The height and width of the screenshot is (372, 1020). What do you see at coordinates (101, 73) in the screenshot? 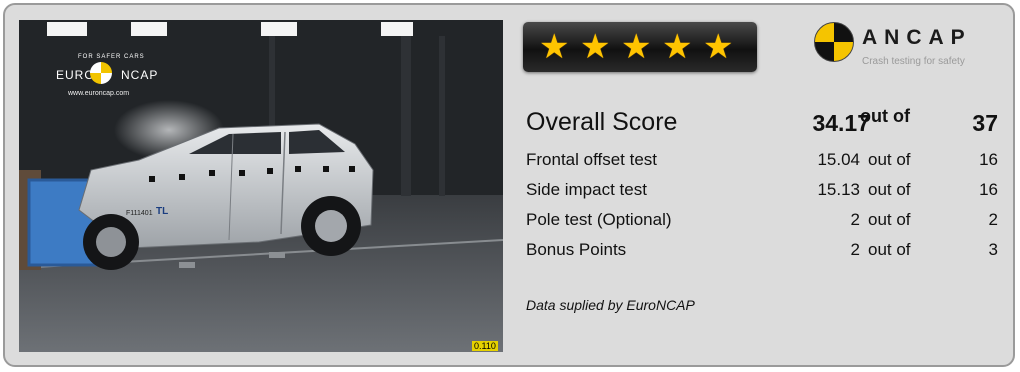
I see `euroncap-emblem-icon` at bounding box center [101, 73].